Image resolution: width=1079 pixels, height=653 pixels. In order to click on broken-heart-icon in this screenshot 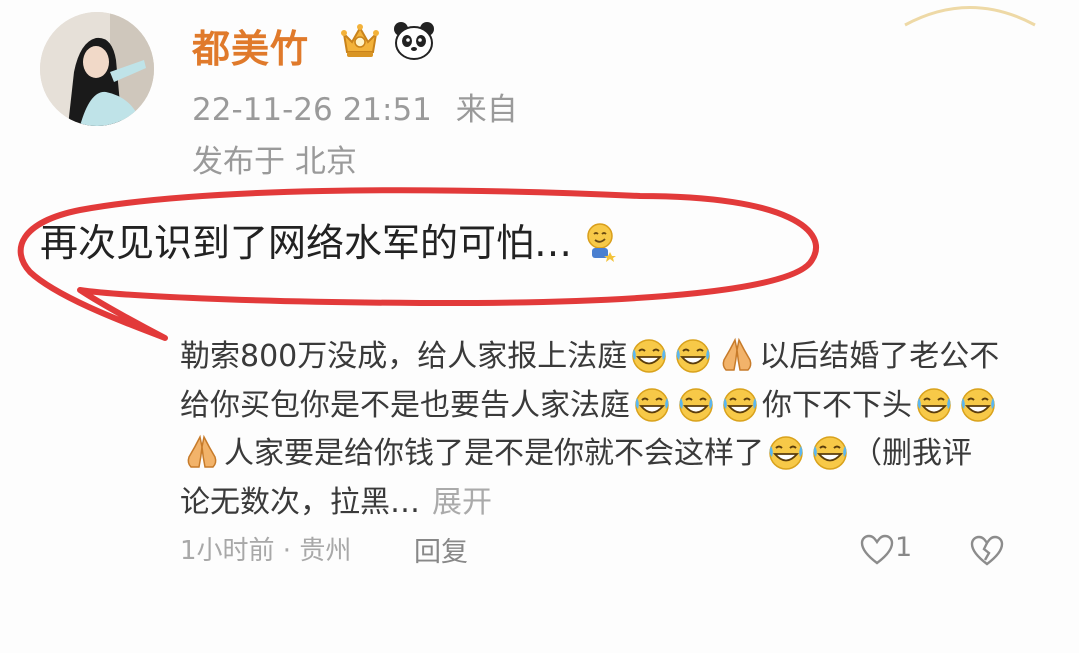, I will do `click(987, 551)`.